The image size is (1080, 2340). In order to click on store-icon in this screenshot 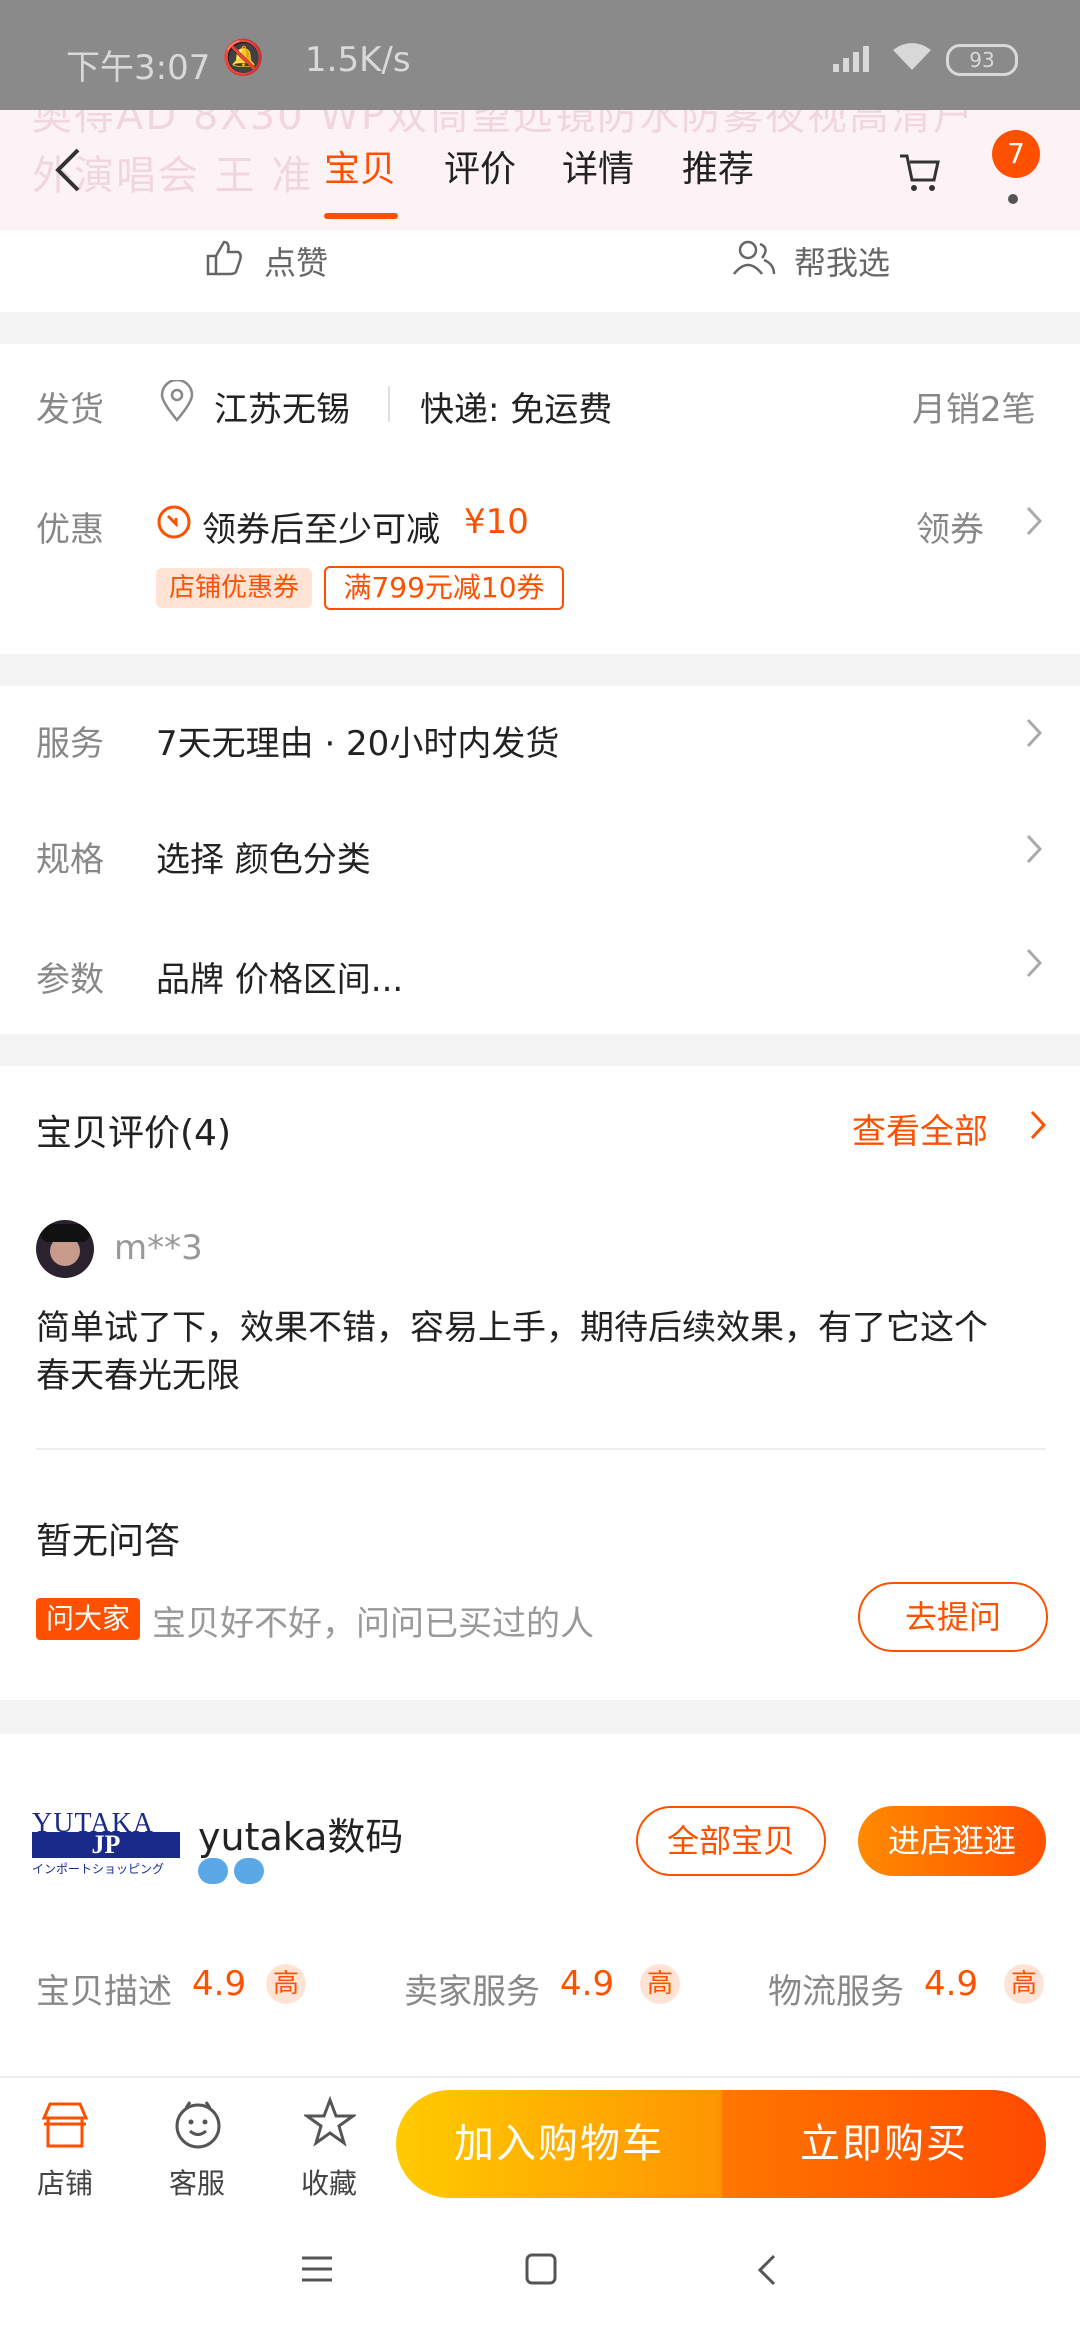, I will do `click(65, 2125)`.